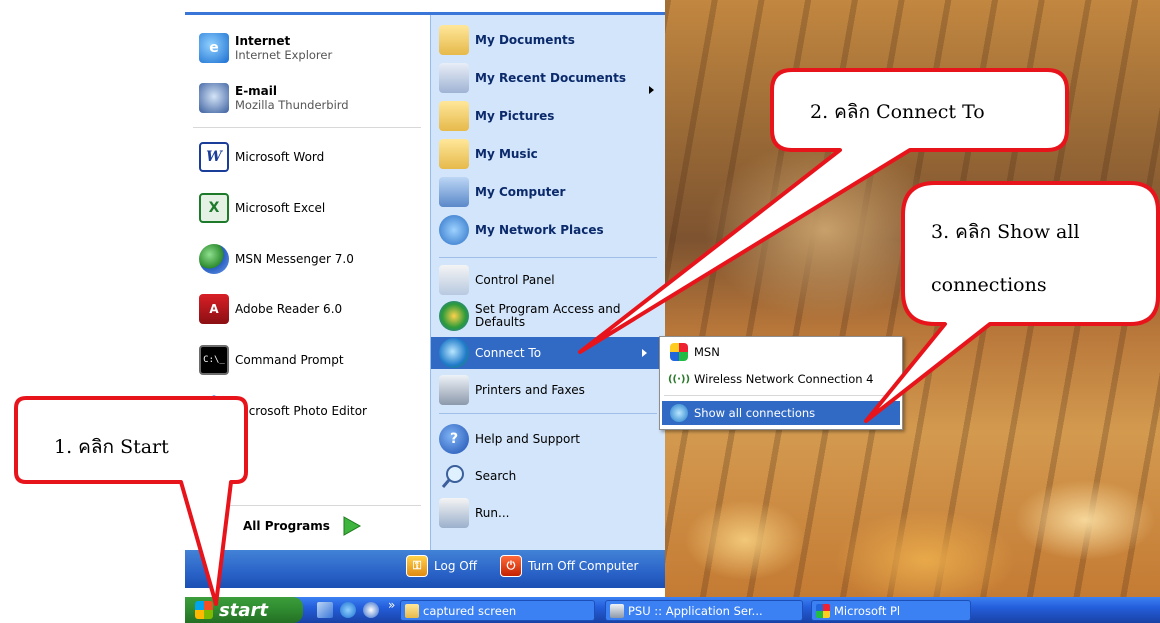 The width and height of the screenshot is (1160, 623). What do you see at coordinates (111, 447) in the screenshot?
I see `callout-step1-text: 1. คลิก Start` at bounding box center [111, 447].